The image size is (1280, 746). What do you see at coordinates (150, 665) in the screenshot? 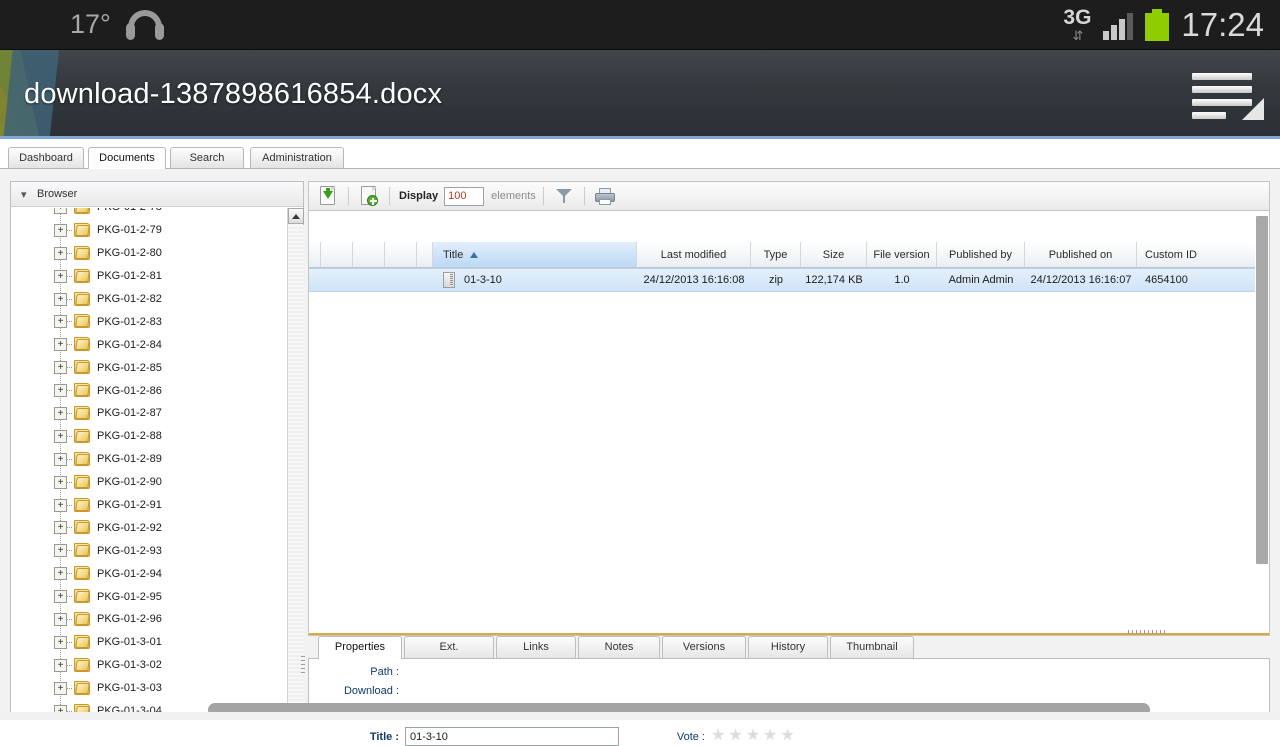
I see `tree-item-pkg-01-3-02: + PKG-01-3-02` at bounding box center [150, 665].